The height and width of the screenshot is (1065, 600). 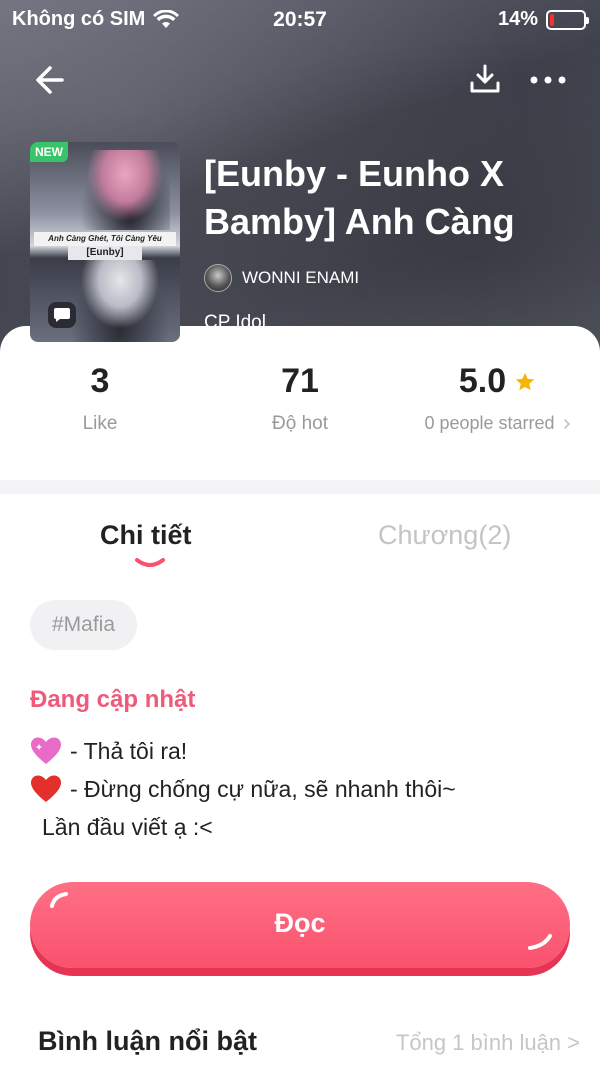 I want to click on back-button, so click(x=52, y=80).